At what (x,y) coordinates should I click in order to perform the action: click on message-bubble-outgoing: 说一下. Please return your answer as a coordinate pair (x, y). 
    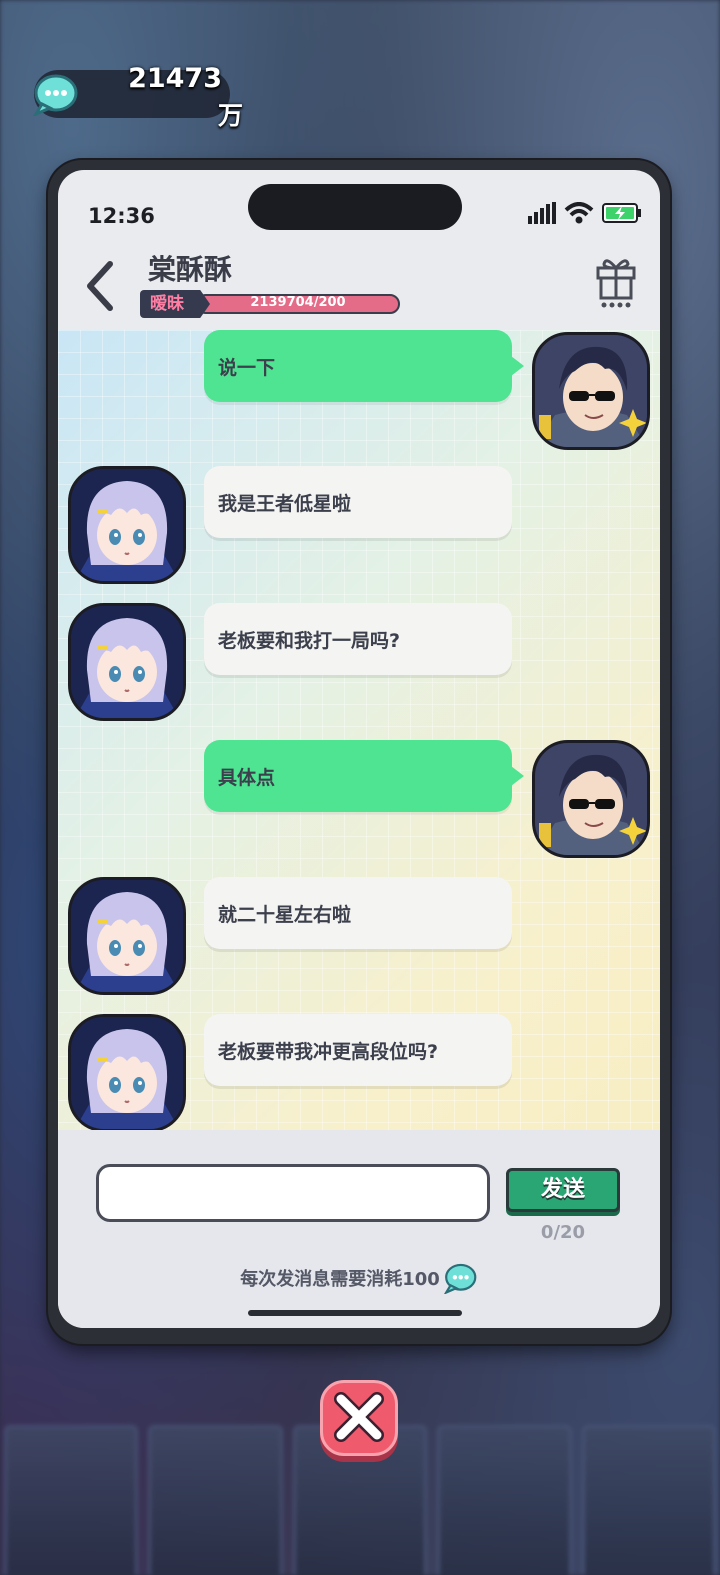
    Looking at the image, I should click on (364, 366).